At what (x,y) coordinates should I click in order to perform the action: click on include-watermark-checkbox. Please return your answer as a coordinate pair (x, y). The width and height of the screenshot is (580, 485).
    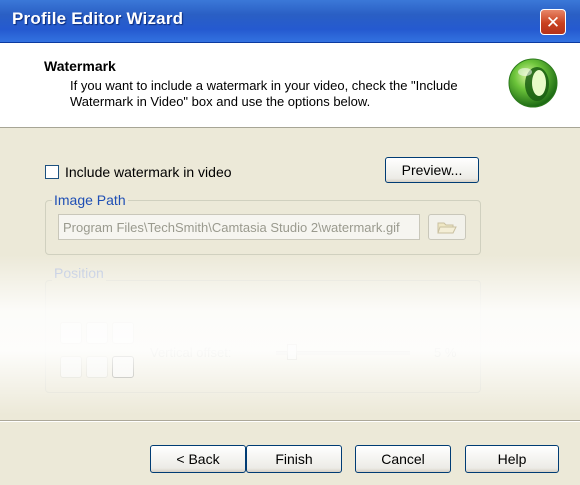
    Looking at the image, I should click on (52, 172).